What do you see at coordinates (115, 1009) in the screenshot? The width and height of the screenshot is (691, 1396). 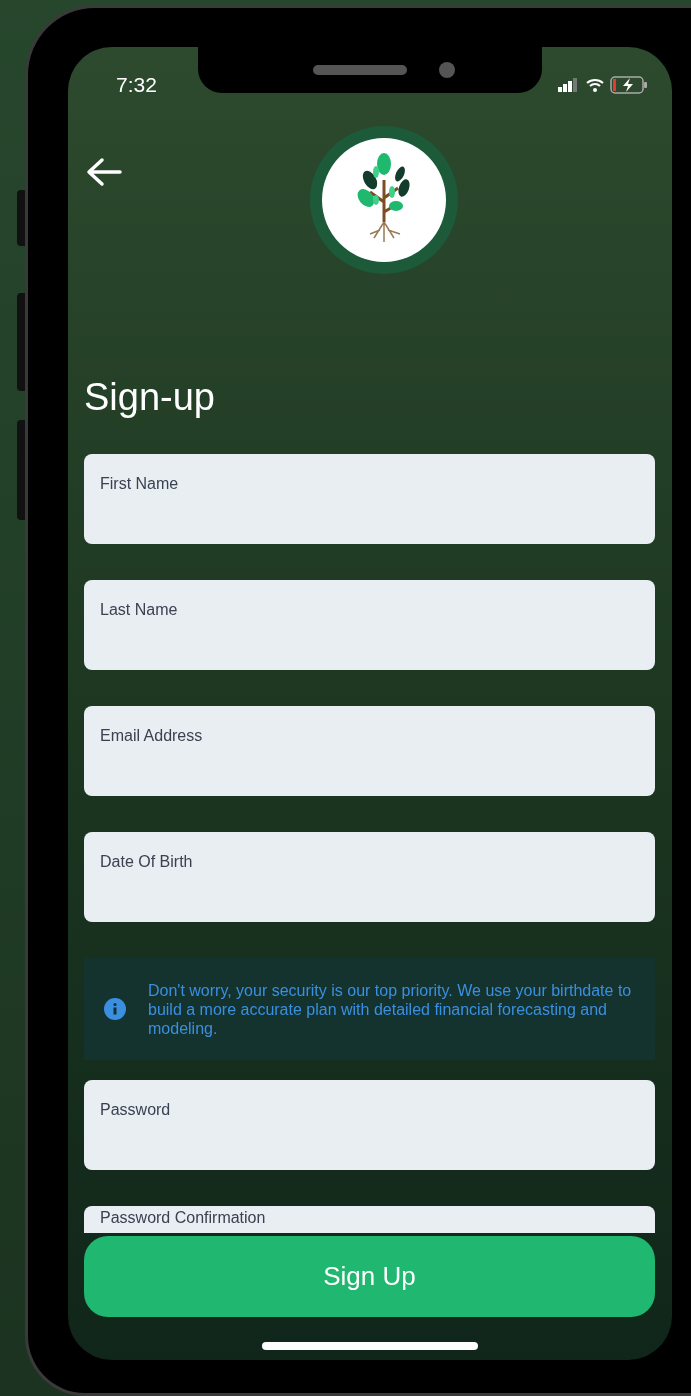 I see `info-icon` at bounding box center [115, 1009].